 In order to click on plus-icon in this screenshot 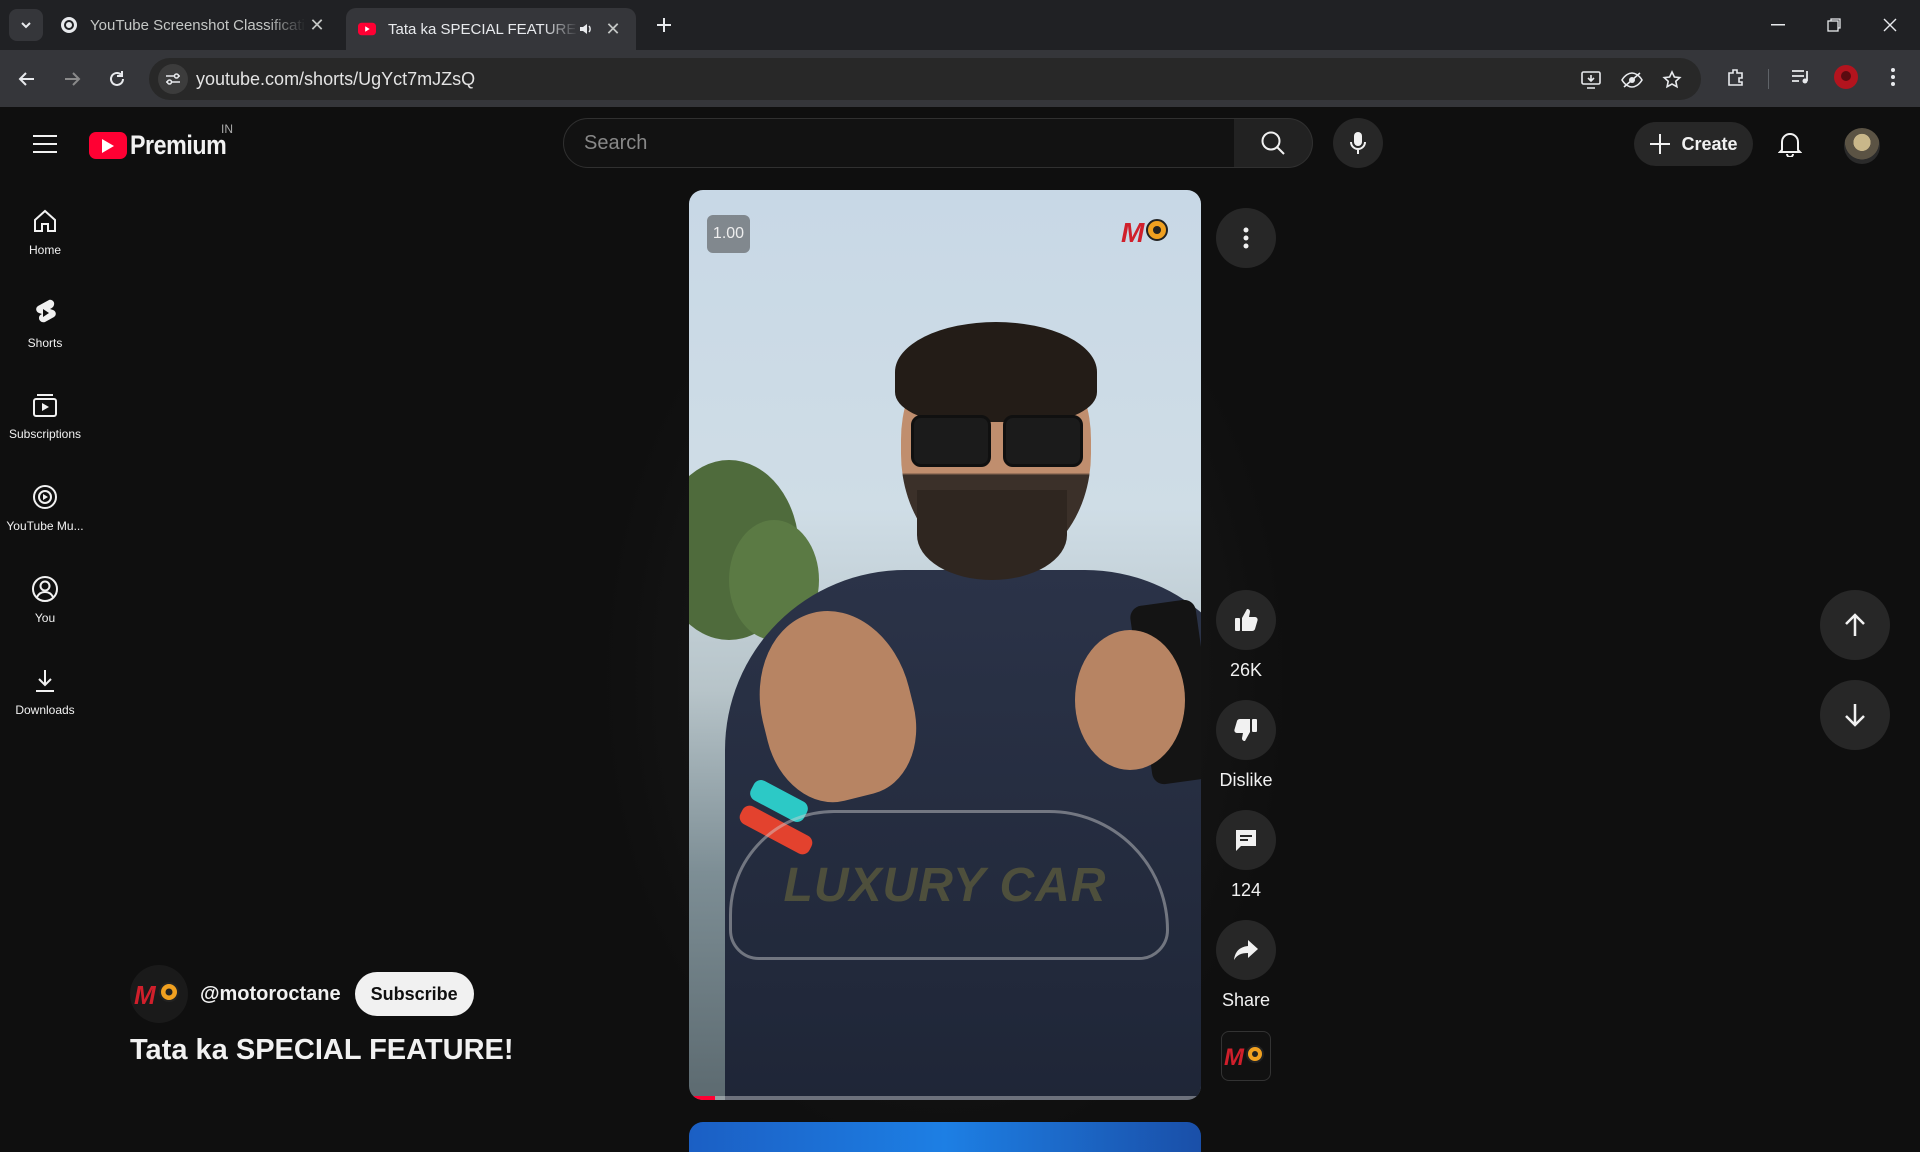, I will do `click(1660, 144)`.